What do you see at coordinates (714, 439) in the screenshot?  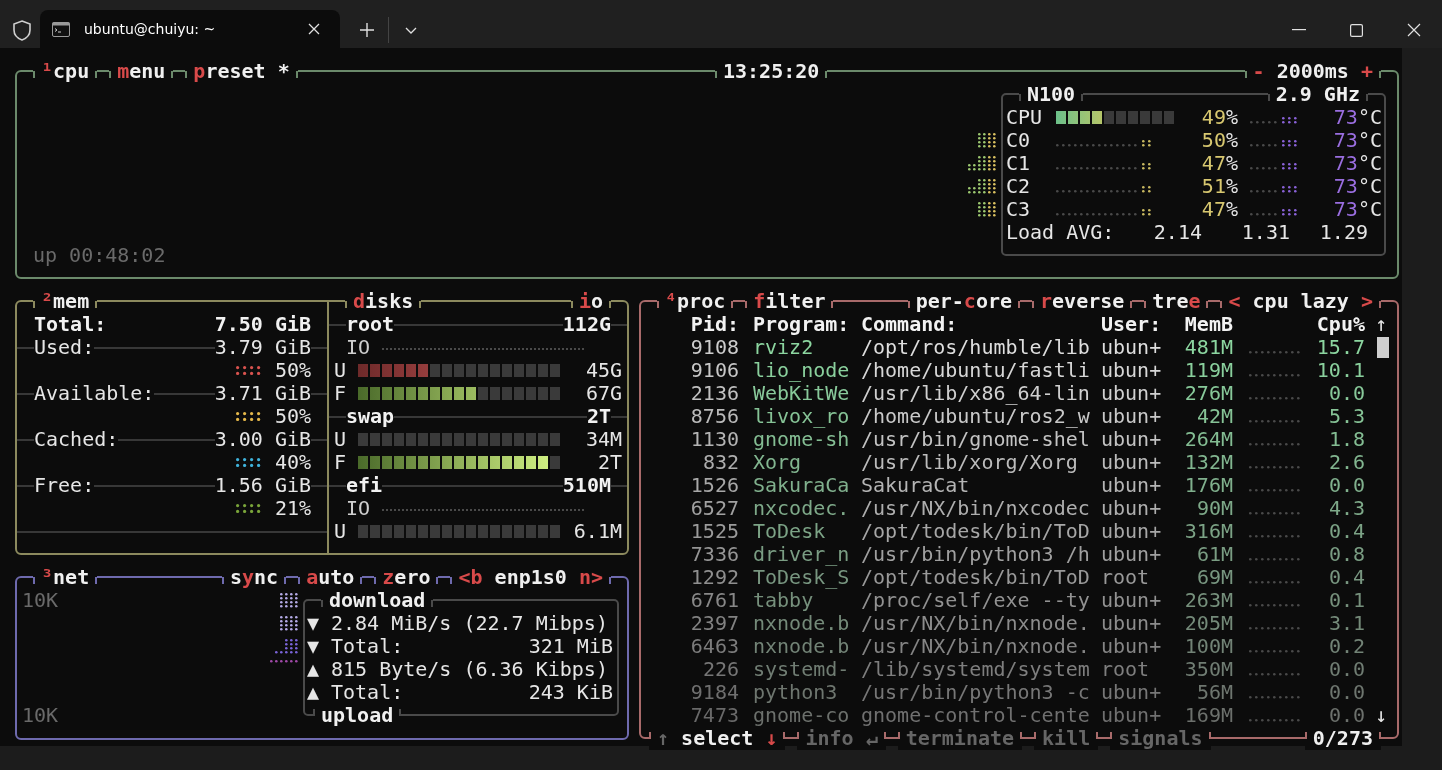 I see `pid-cell-text: 1130` at bounding box center [714, 439].